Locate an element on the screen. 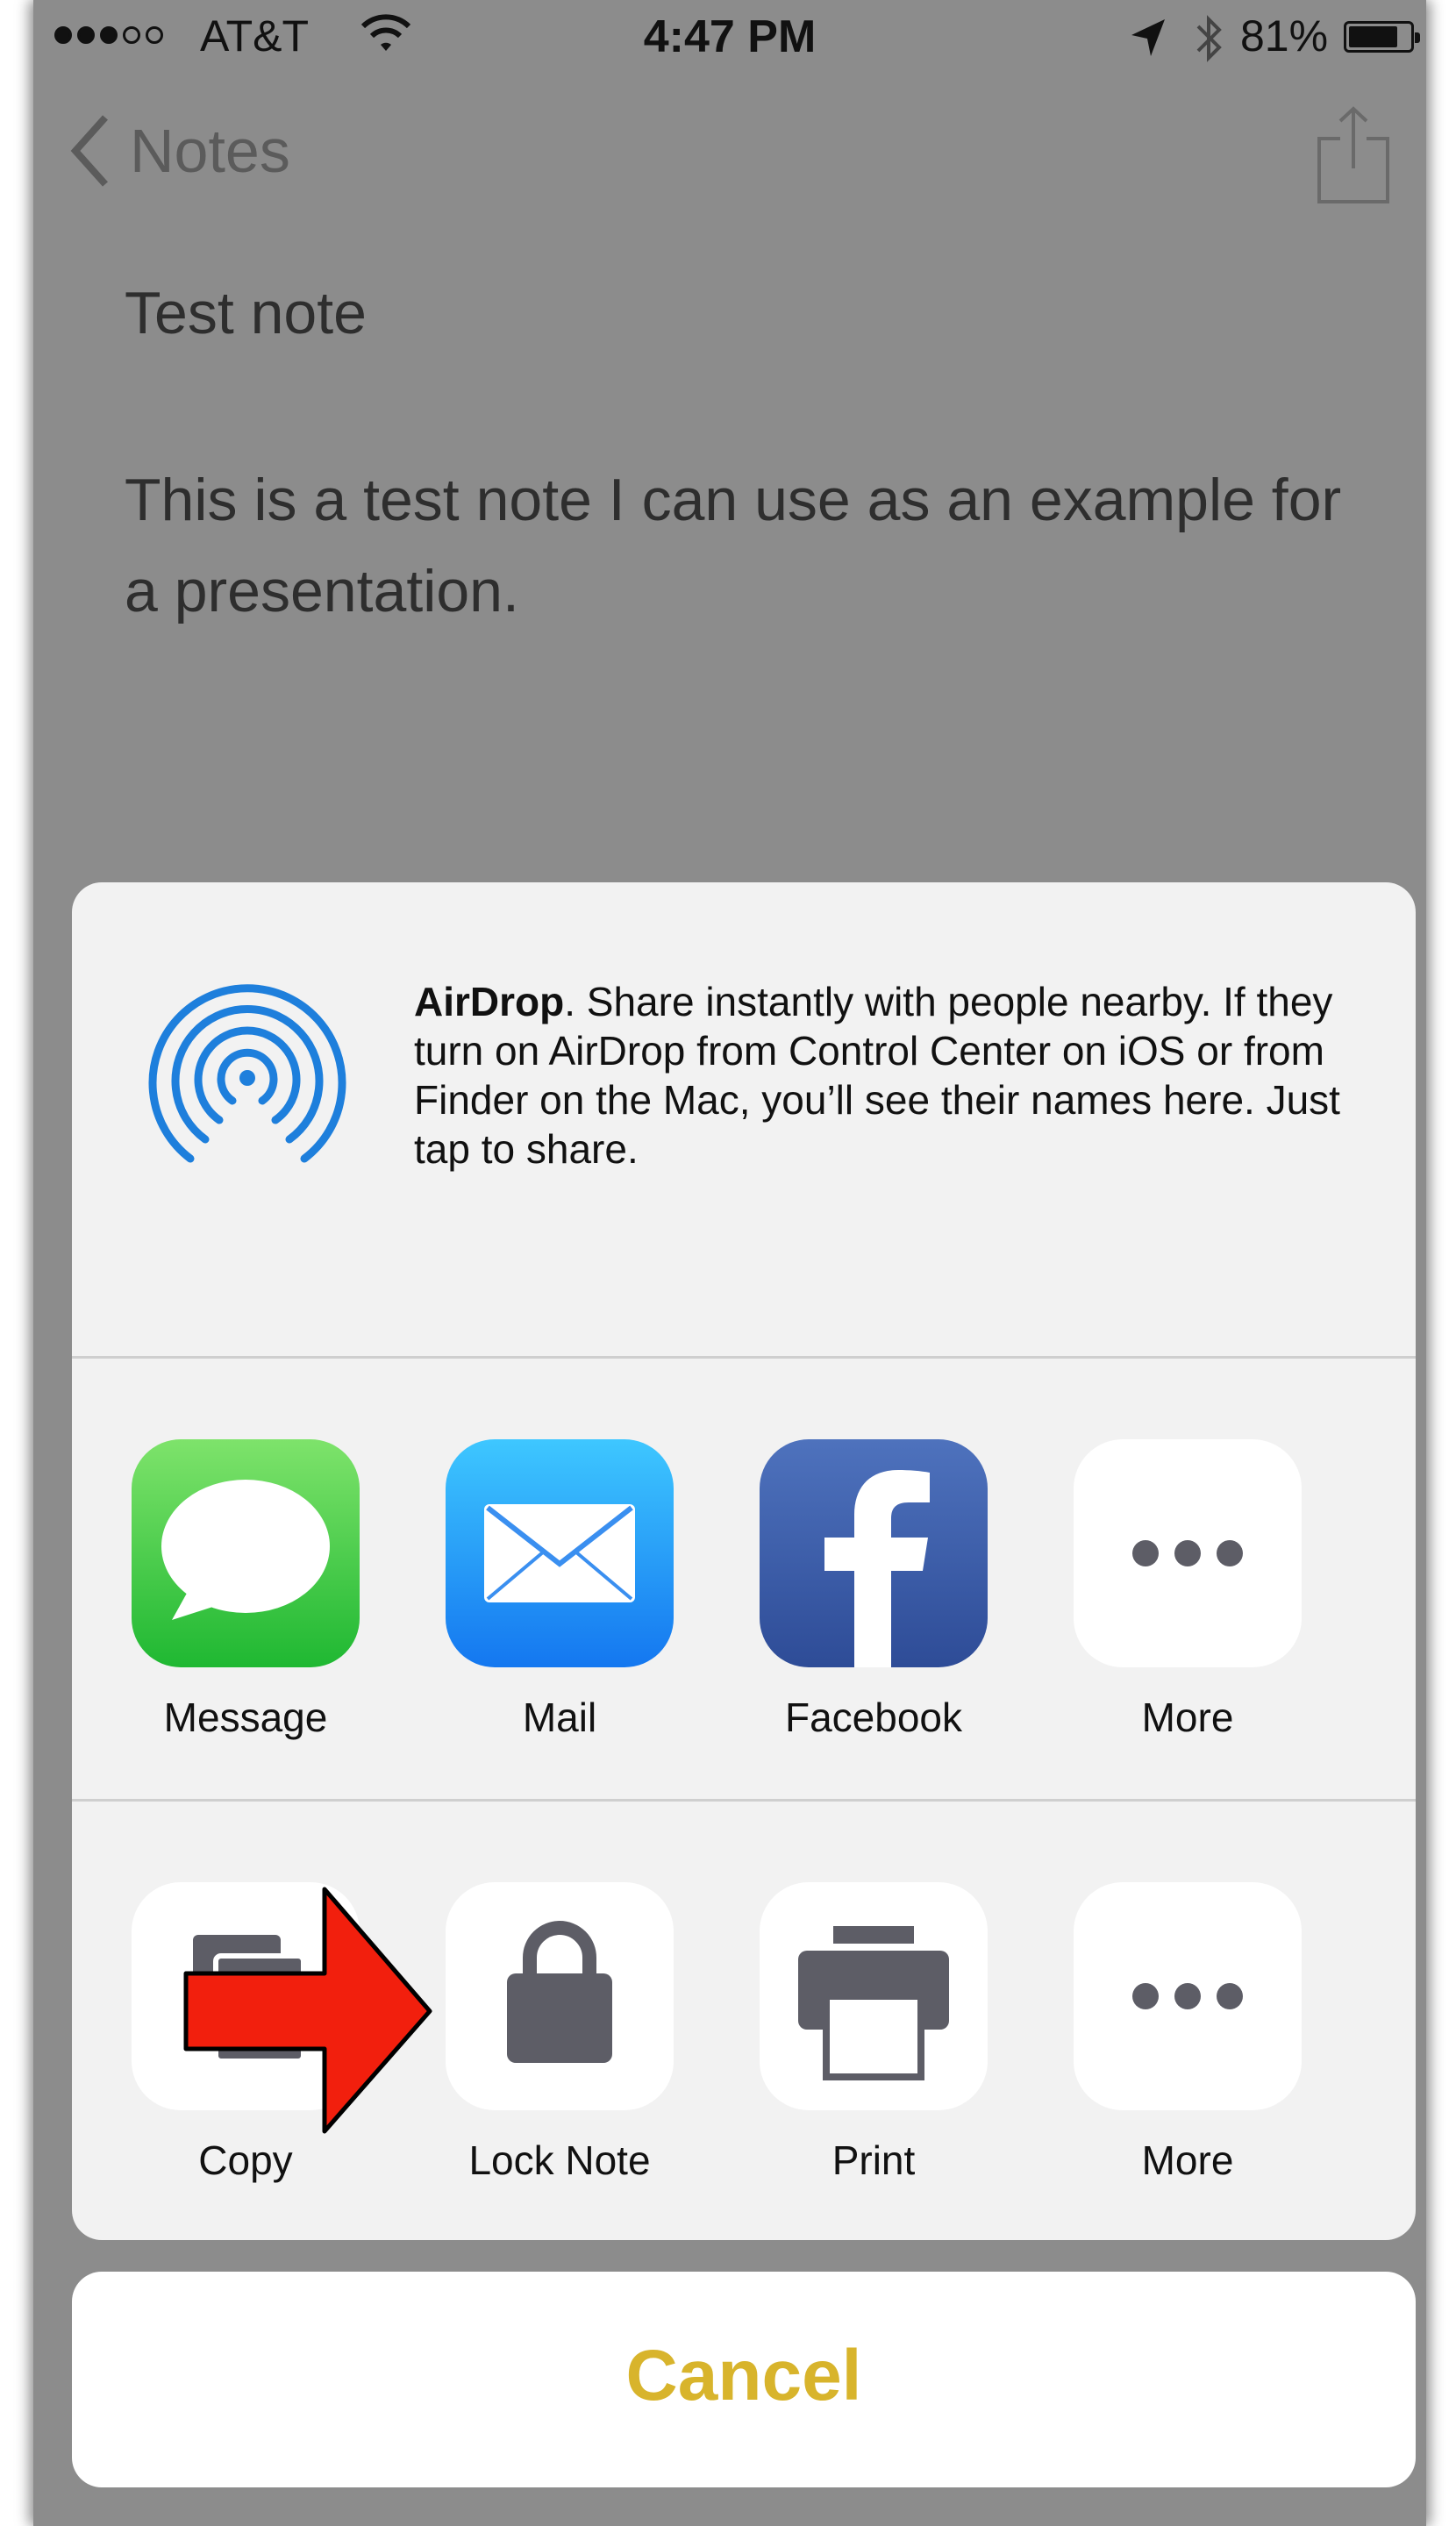 This screenshot has height=2526, width=1456. share-icon is located at coordinates (1353, 156).